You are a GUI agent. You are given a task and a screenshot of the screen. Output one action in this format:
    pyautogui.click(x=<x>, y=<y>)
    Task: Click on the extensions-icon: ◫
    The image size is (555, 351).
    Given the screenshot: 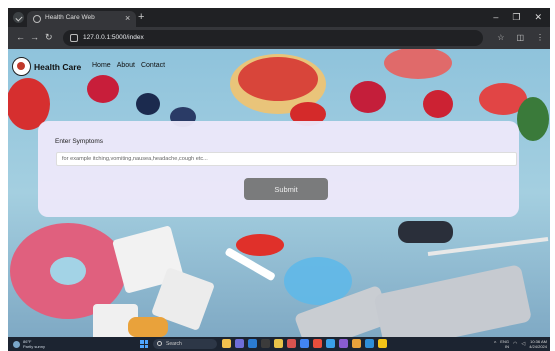 What is the action you would take?
    pyautogui.click(x=520, y=37)
    